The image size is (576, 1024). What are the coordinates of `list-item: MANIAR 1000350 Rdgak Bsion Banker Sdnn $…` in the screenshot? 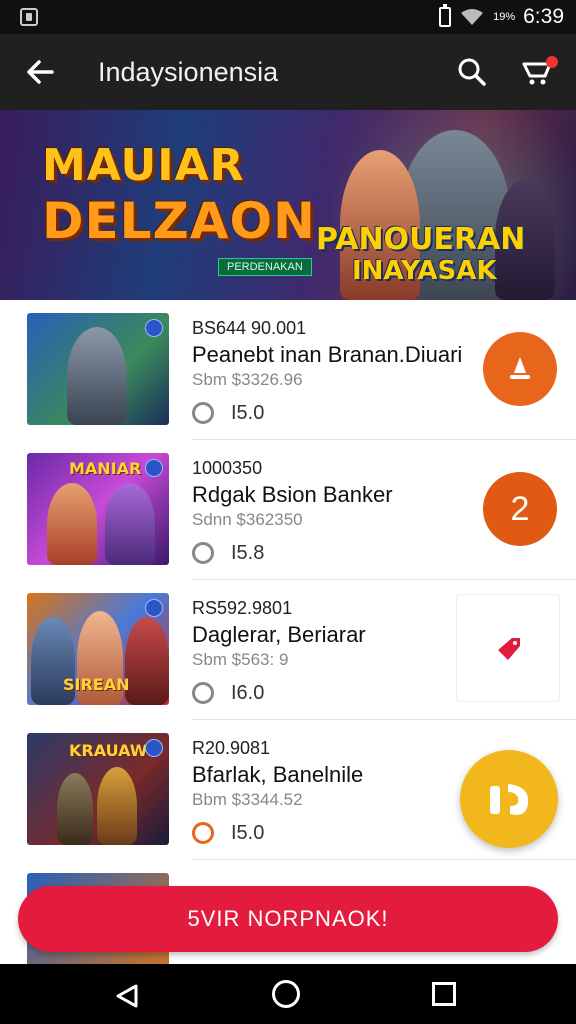 It's located at (288, 510).